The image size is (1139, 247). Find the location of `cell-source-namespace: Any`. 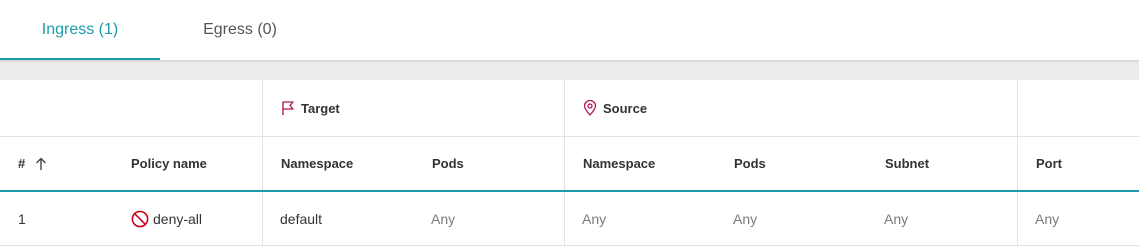

cell-source-namespace: Any is located at coordinates (594, 218).